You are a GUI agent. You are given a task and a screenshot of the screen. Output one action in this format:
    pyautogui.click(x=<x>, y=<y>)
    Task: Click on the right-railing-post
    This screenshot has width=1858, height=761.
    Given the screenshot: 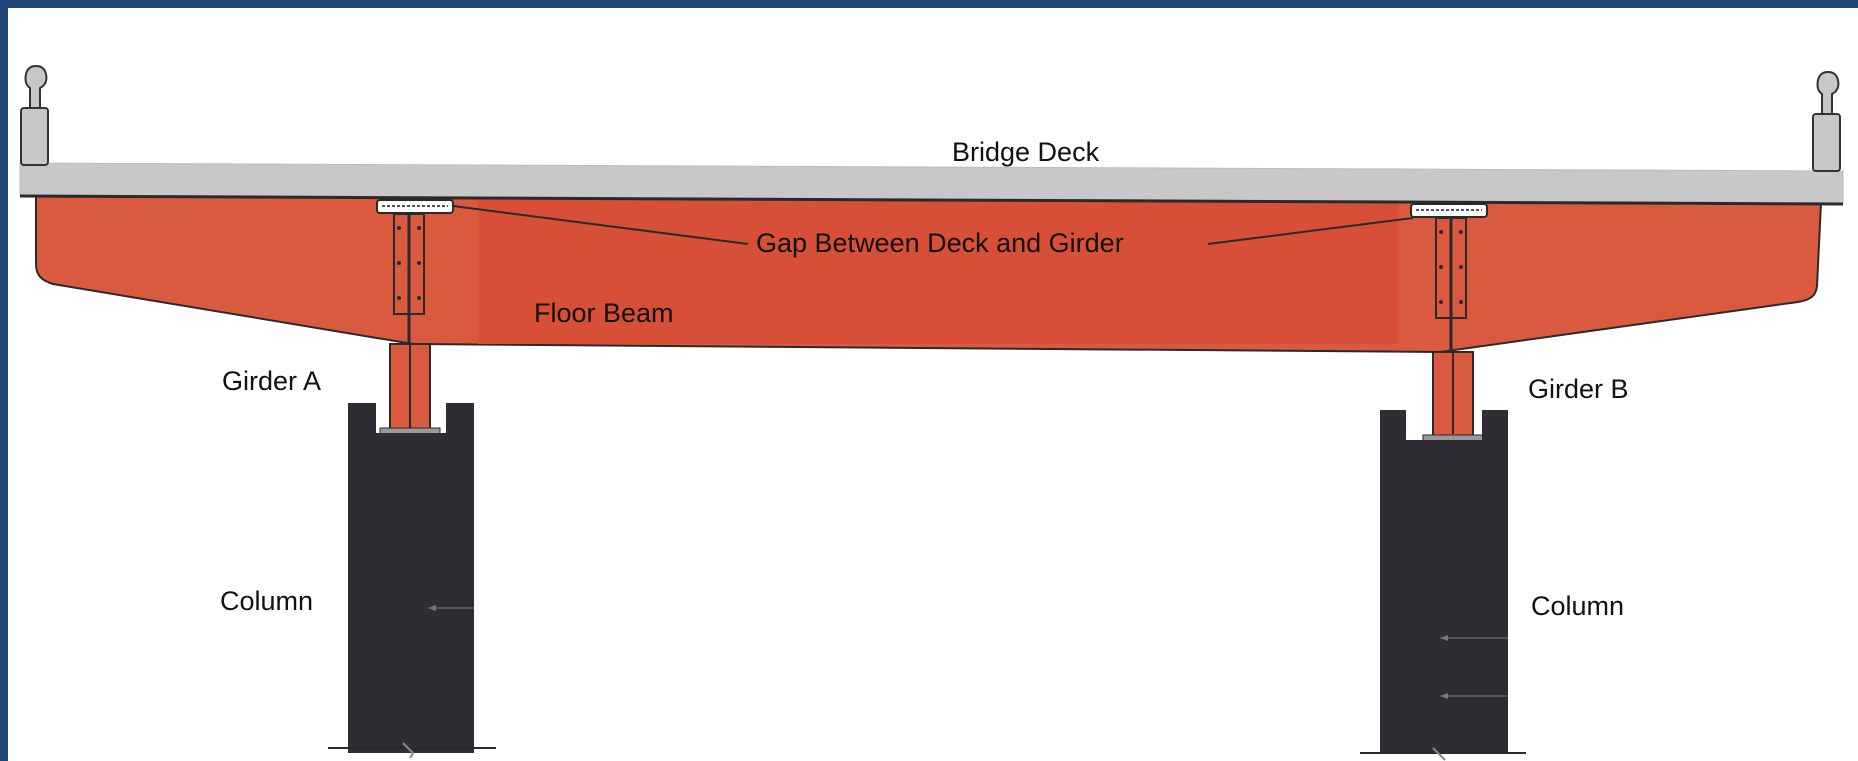 What is the action you would take?
    pyautogui.click(x=1826, y=121)
    